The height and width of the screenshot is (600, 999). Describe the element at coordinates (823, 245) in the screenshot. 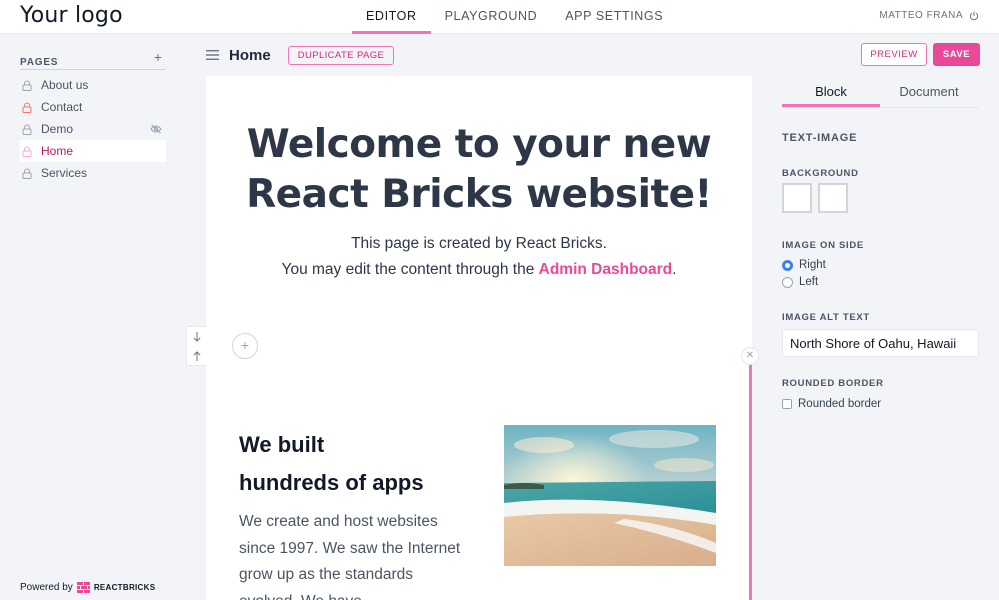

I see `image-side-label: IMAGE ON SIDE` at that location.